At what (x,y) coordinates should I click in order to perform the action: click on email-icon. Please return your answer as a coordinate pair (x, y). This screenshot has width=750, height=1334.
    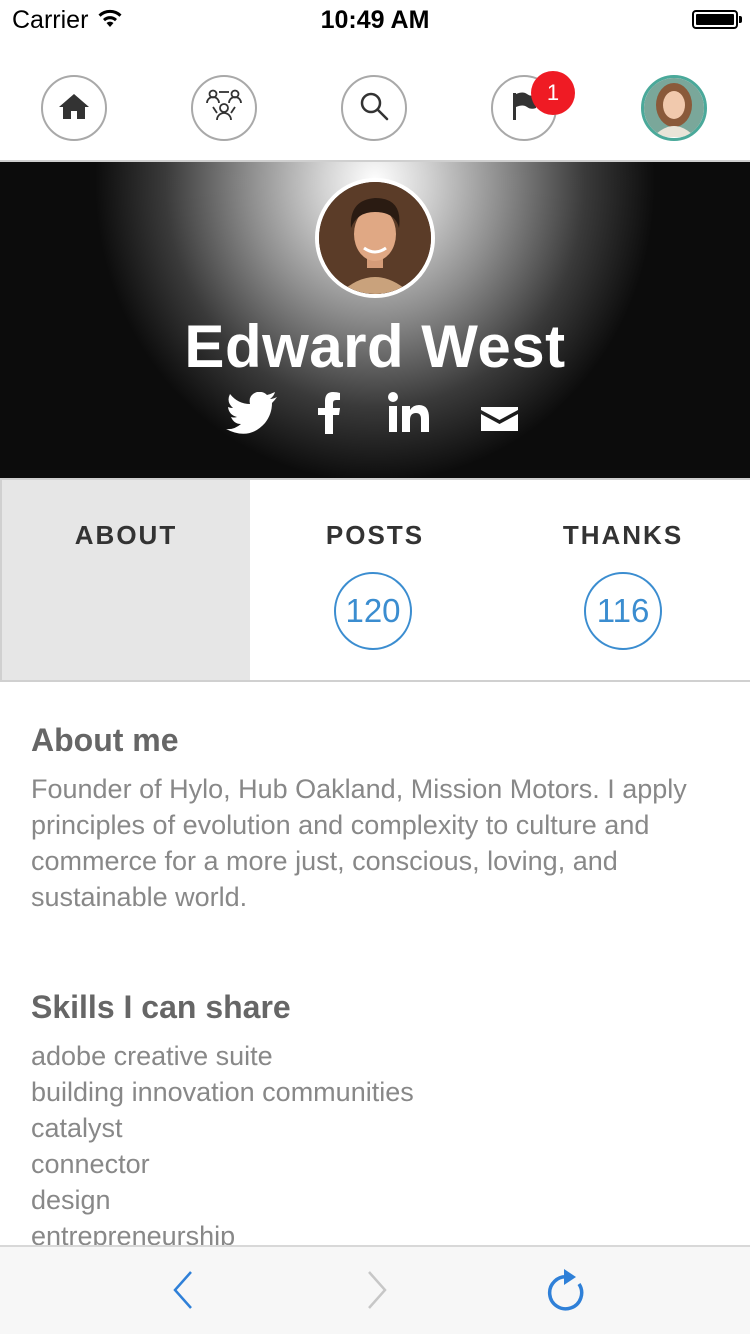
    Looking at the image, I should click on (499, 419).